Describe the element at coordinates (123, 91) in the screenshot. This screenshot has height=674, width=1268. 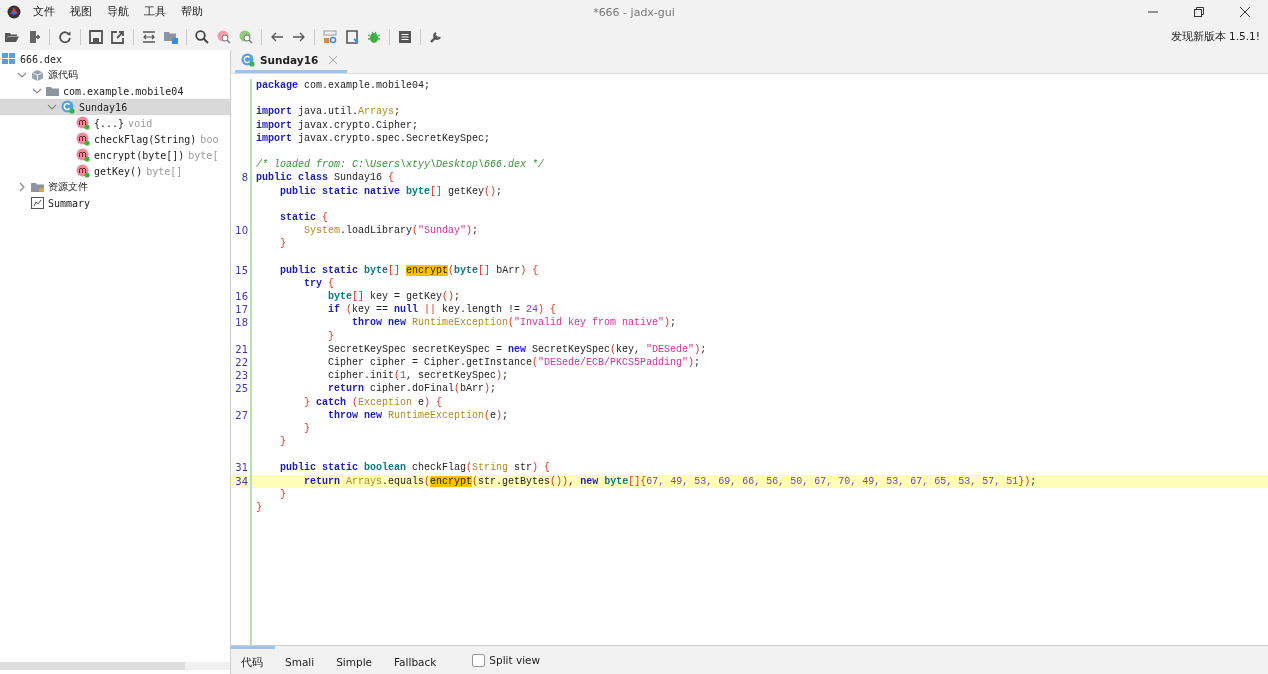
I see `tree-label: com.example.mobile04` at that location.